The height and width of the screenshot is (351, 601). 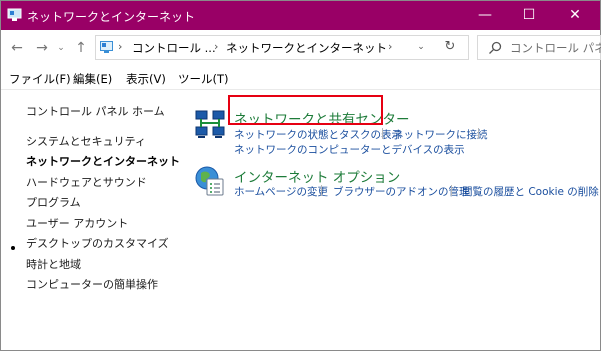 I want to click on sidebar-item-programs: プログラム, so click(x=53, y=202).